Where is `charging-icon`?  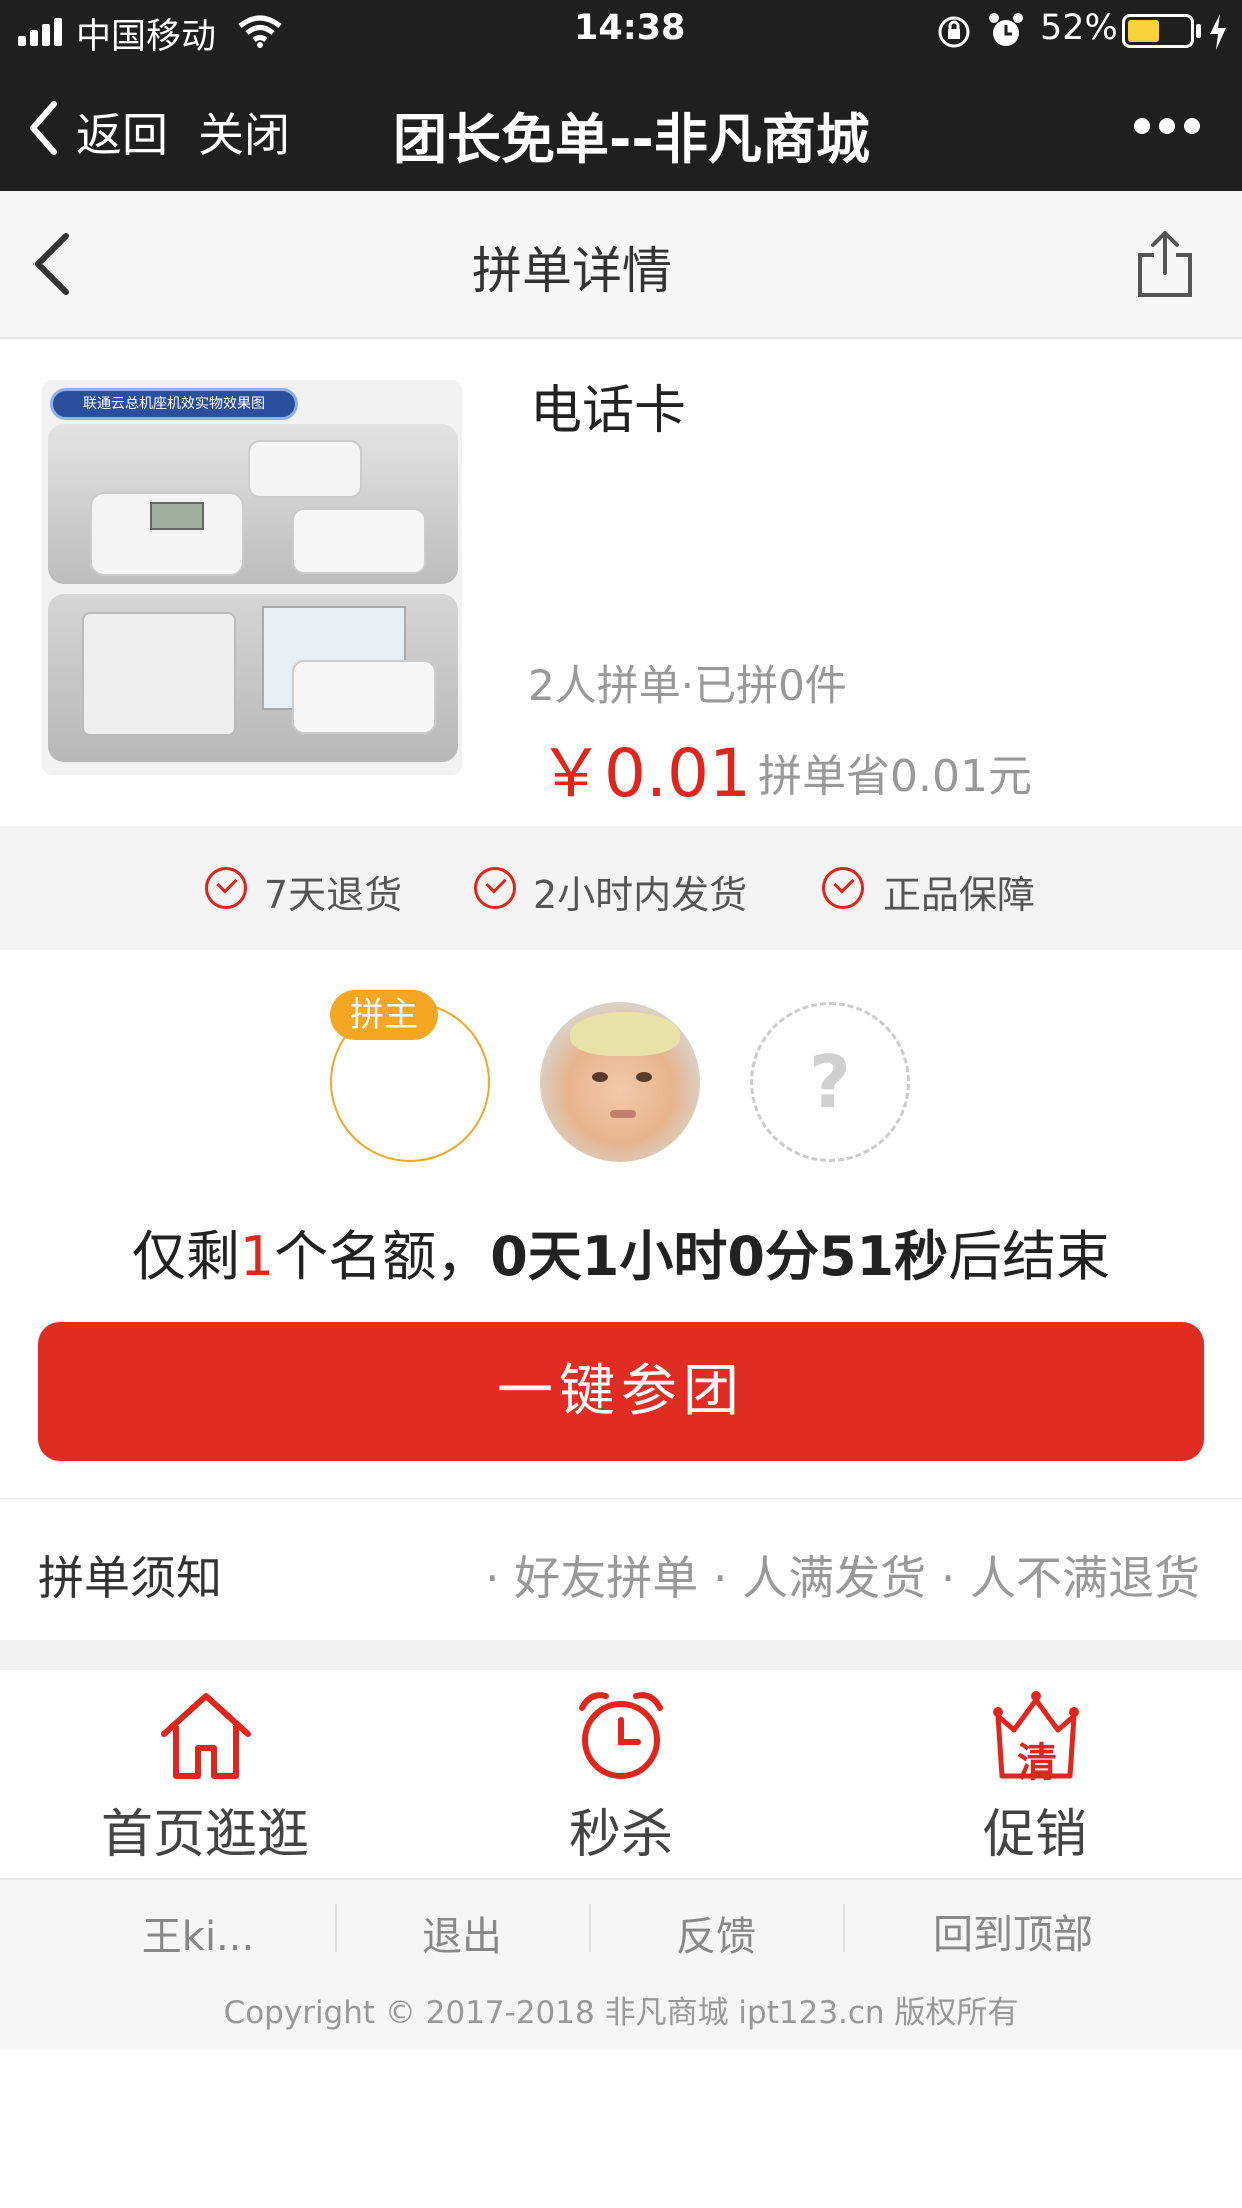
charging-icon is located at coordinates (1218, 32).